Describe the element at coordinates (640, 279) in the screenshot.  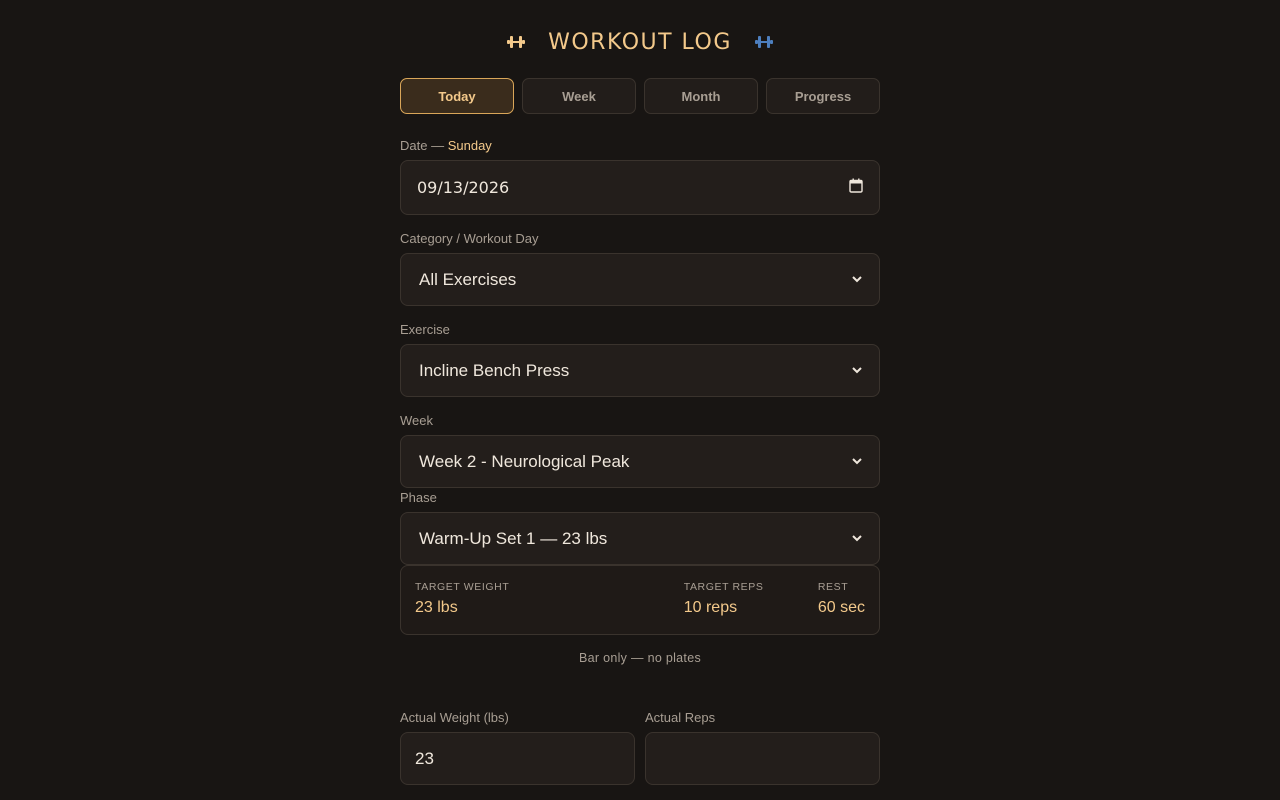
I see `category-select: All Exercises` at that location.